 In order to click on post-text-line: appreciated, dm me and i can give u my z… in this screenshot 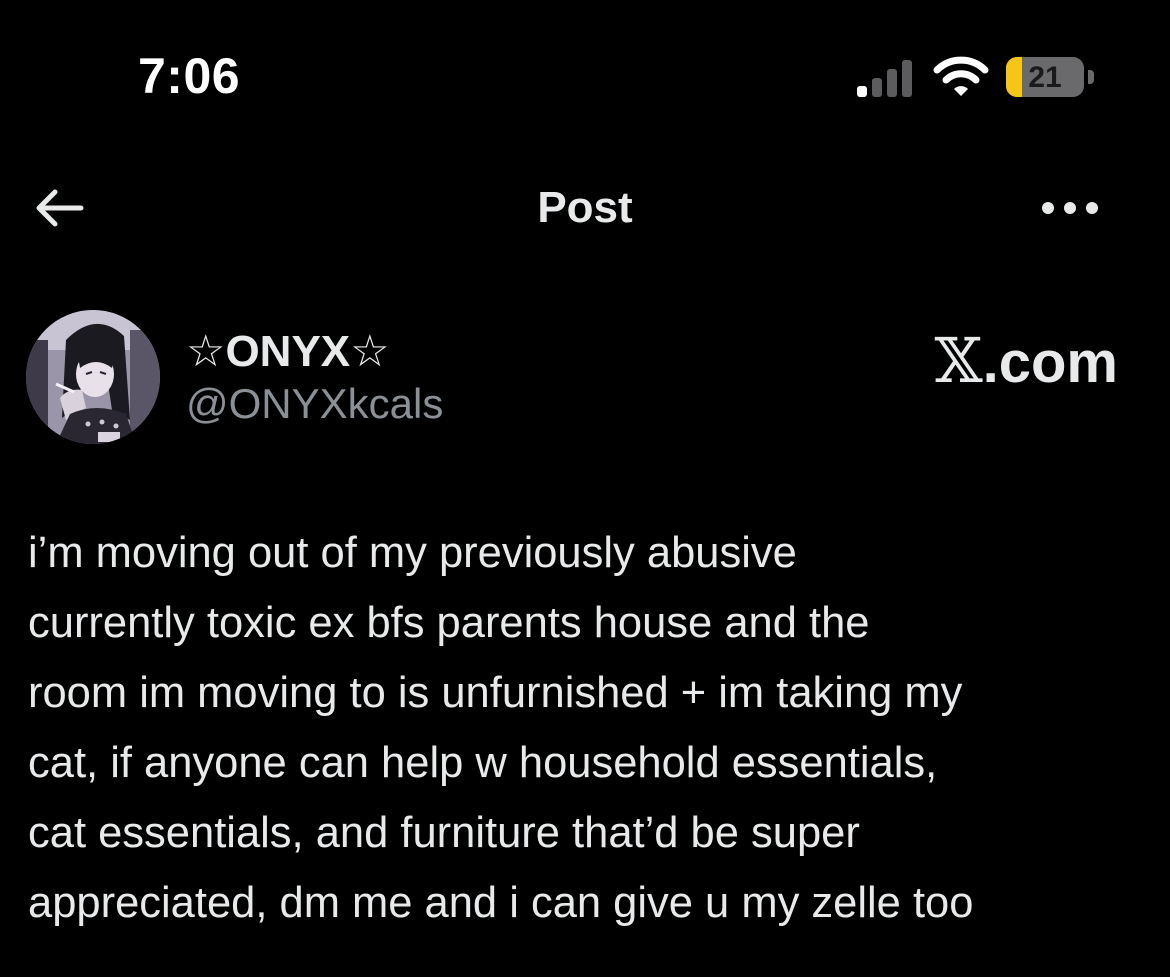, I will do `click(501, 903)`.